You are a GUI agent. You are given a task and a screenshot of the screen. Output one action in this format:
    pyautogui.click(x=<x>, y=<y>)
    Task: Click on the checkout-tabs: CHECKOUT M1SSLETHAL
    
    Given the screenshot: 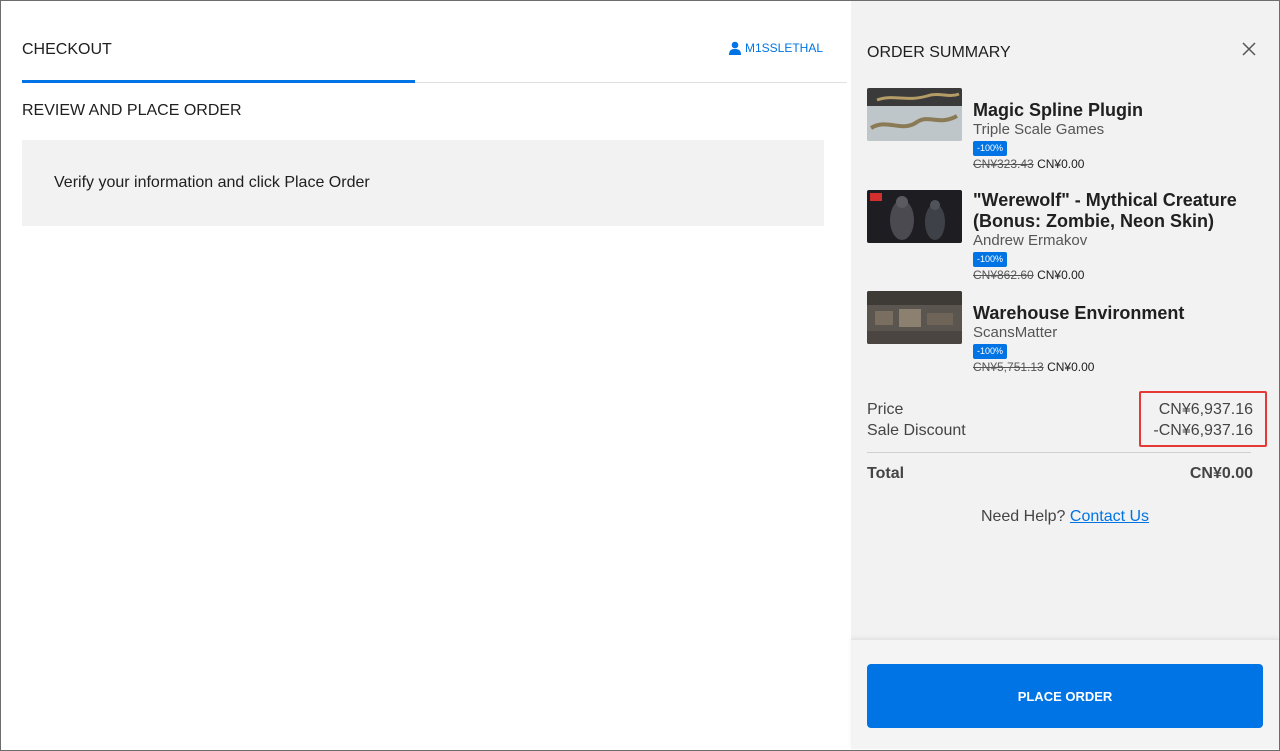 What is the action you would take?
    pyautogui.click(x=434, y=42)
    